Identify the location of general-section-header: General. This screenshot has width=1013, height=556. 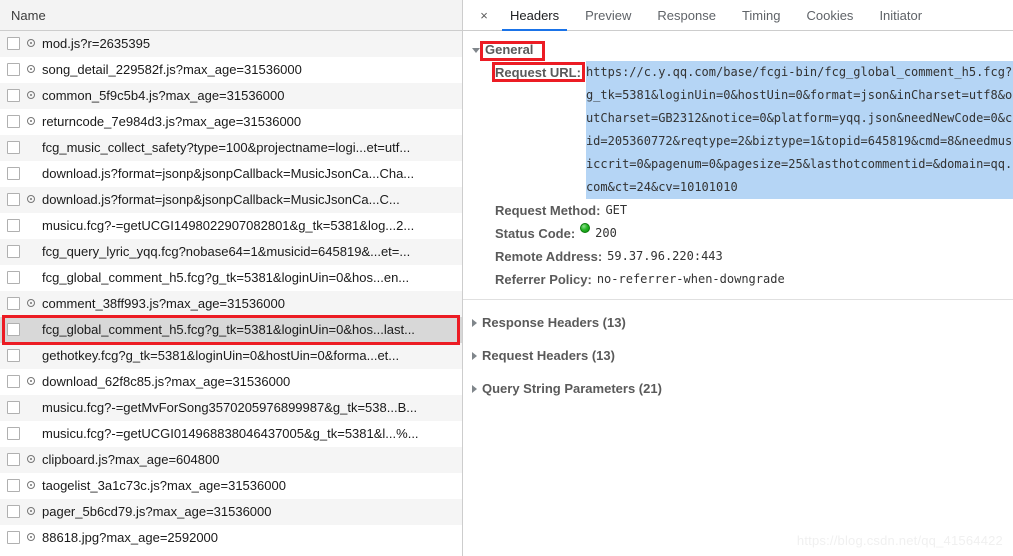
(502, 50).